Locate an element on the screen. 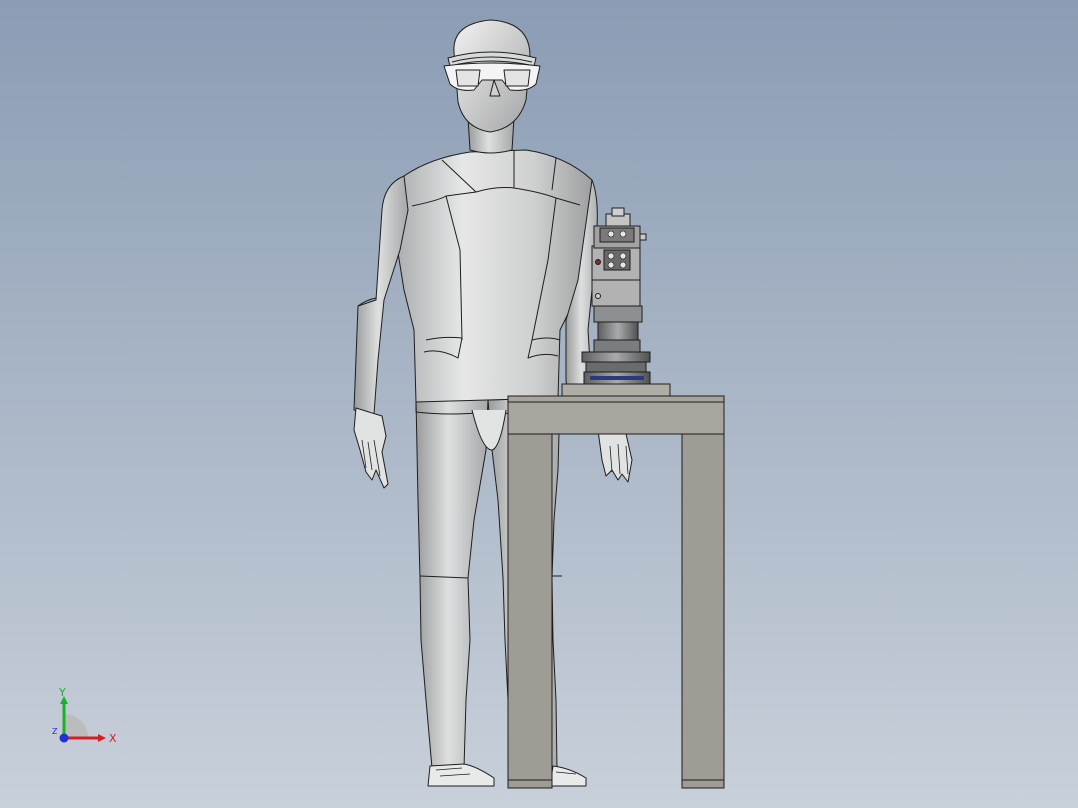  triad-z-axis is located at coordinates (64, 738).